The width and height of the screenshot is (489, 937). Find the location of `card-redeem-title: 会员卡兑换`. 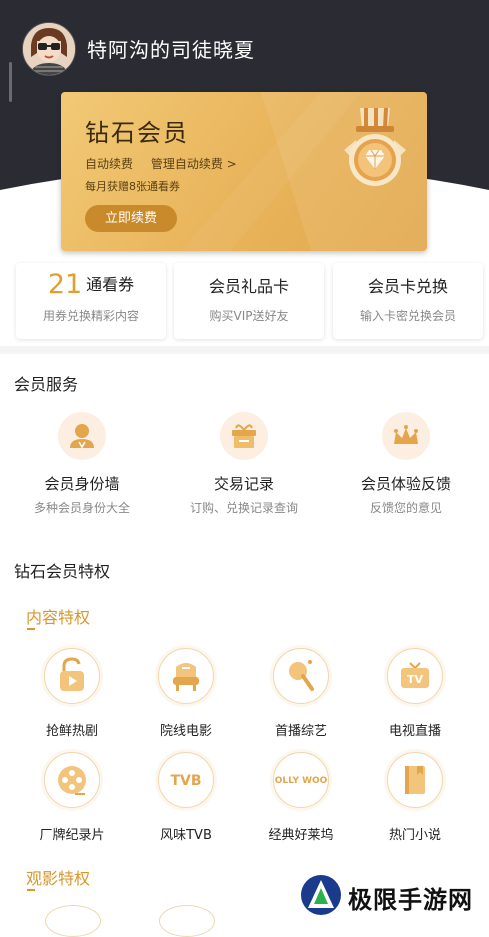

card-redeem-title: 会员卡兑换 is located at coordinates (407, 286).